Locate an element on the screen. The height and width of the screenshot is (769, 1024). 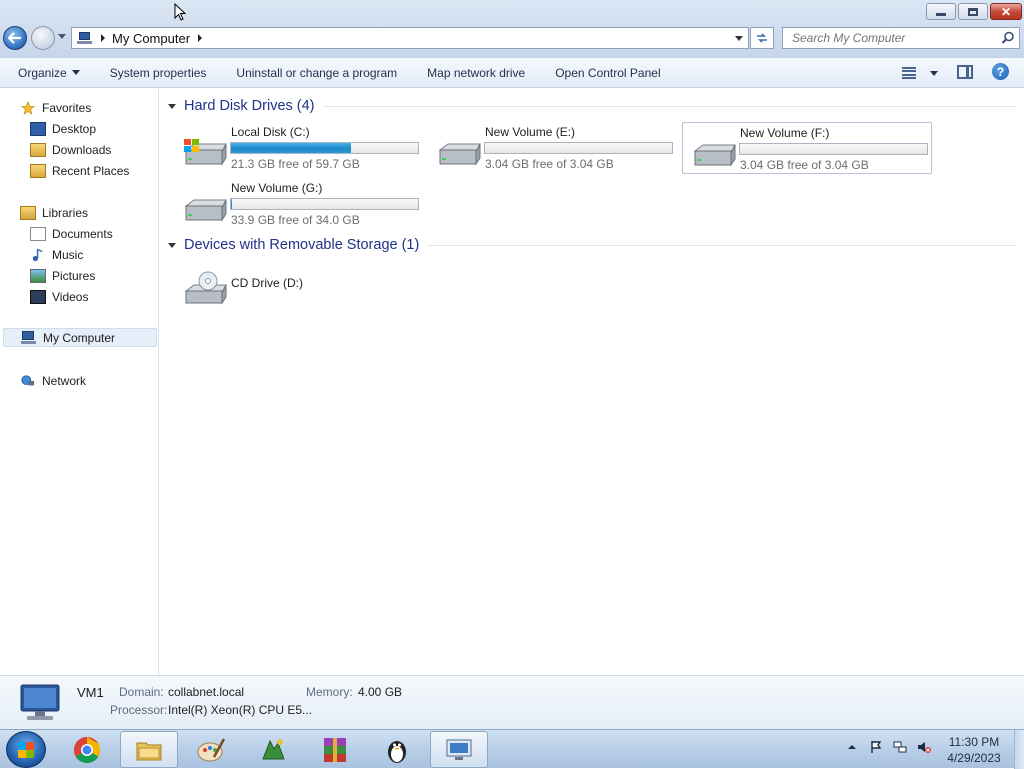
breadcrumb-my-computer: My Computer is located at coordinates (151, 38).